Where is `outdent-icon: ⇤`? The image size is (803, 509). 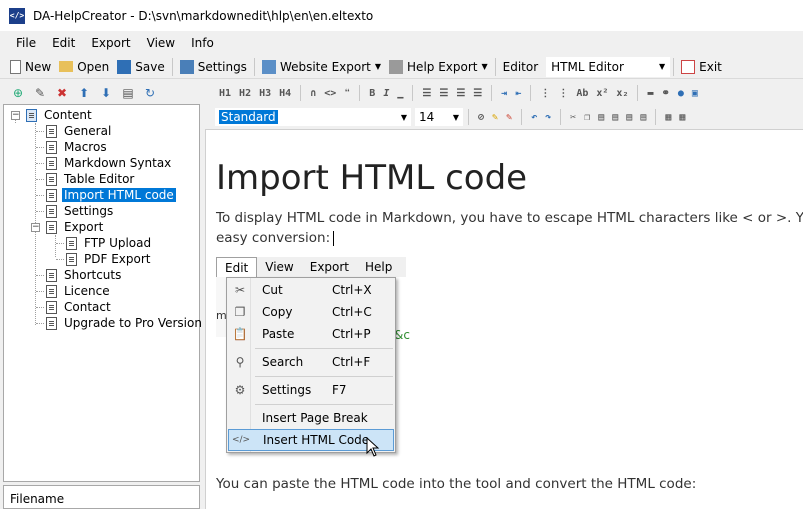
outdent-icon: ⇤ is located at coordinates (518, 93).